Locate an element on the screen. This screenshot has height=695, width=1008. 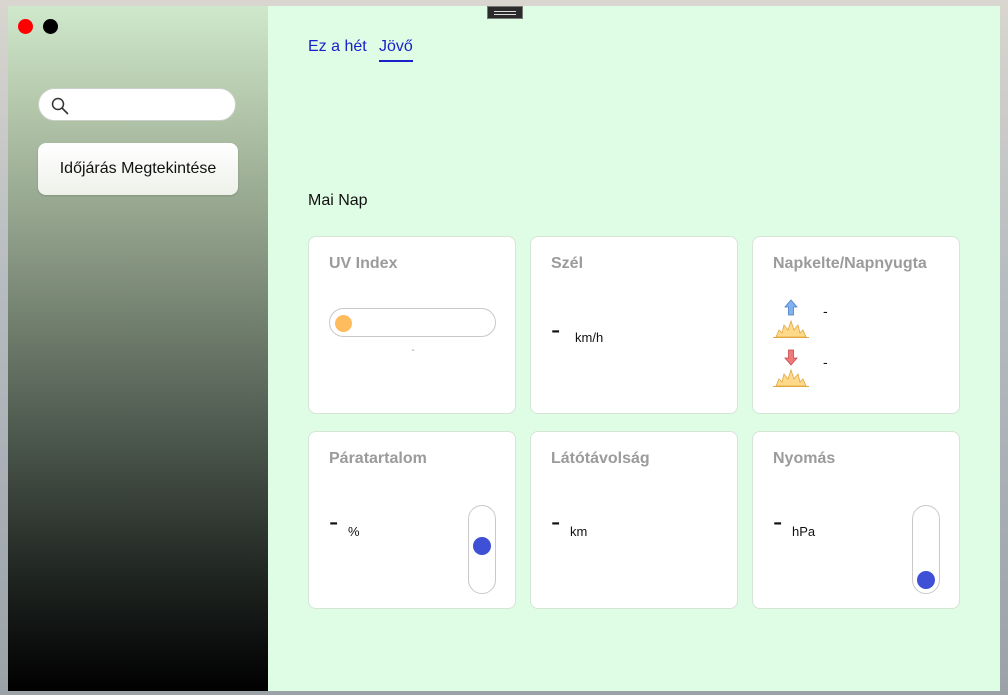
humidity-gauge is located at coordinates (482, 549).